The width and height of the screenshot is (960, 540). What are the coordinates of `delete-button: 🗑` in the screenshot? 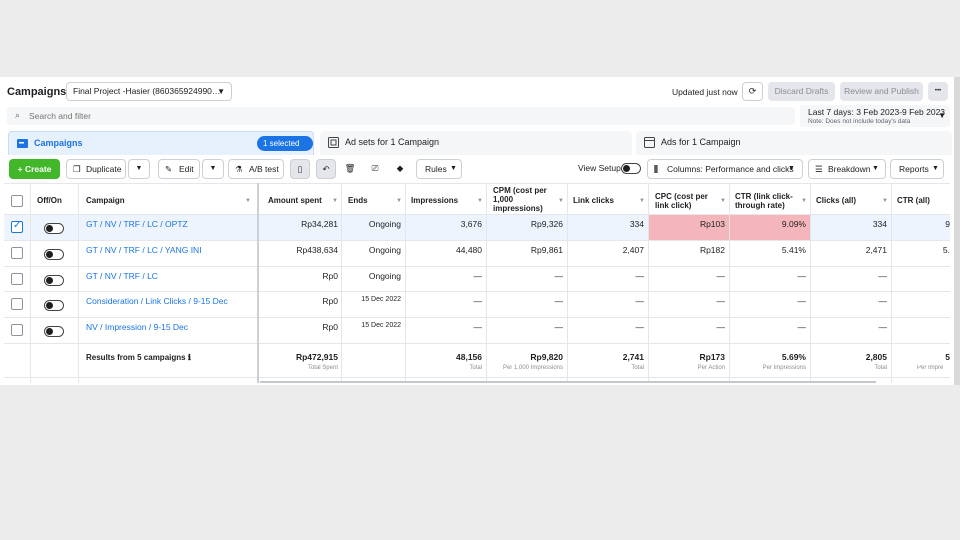 It's located at (350, 169).